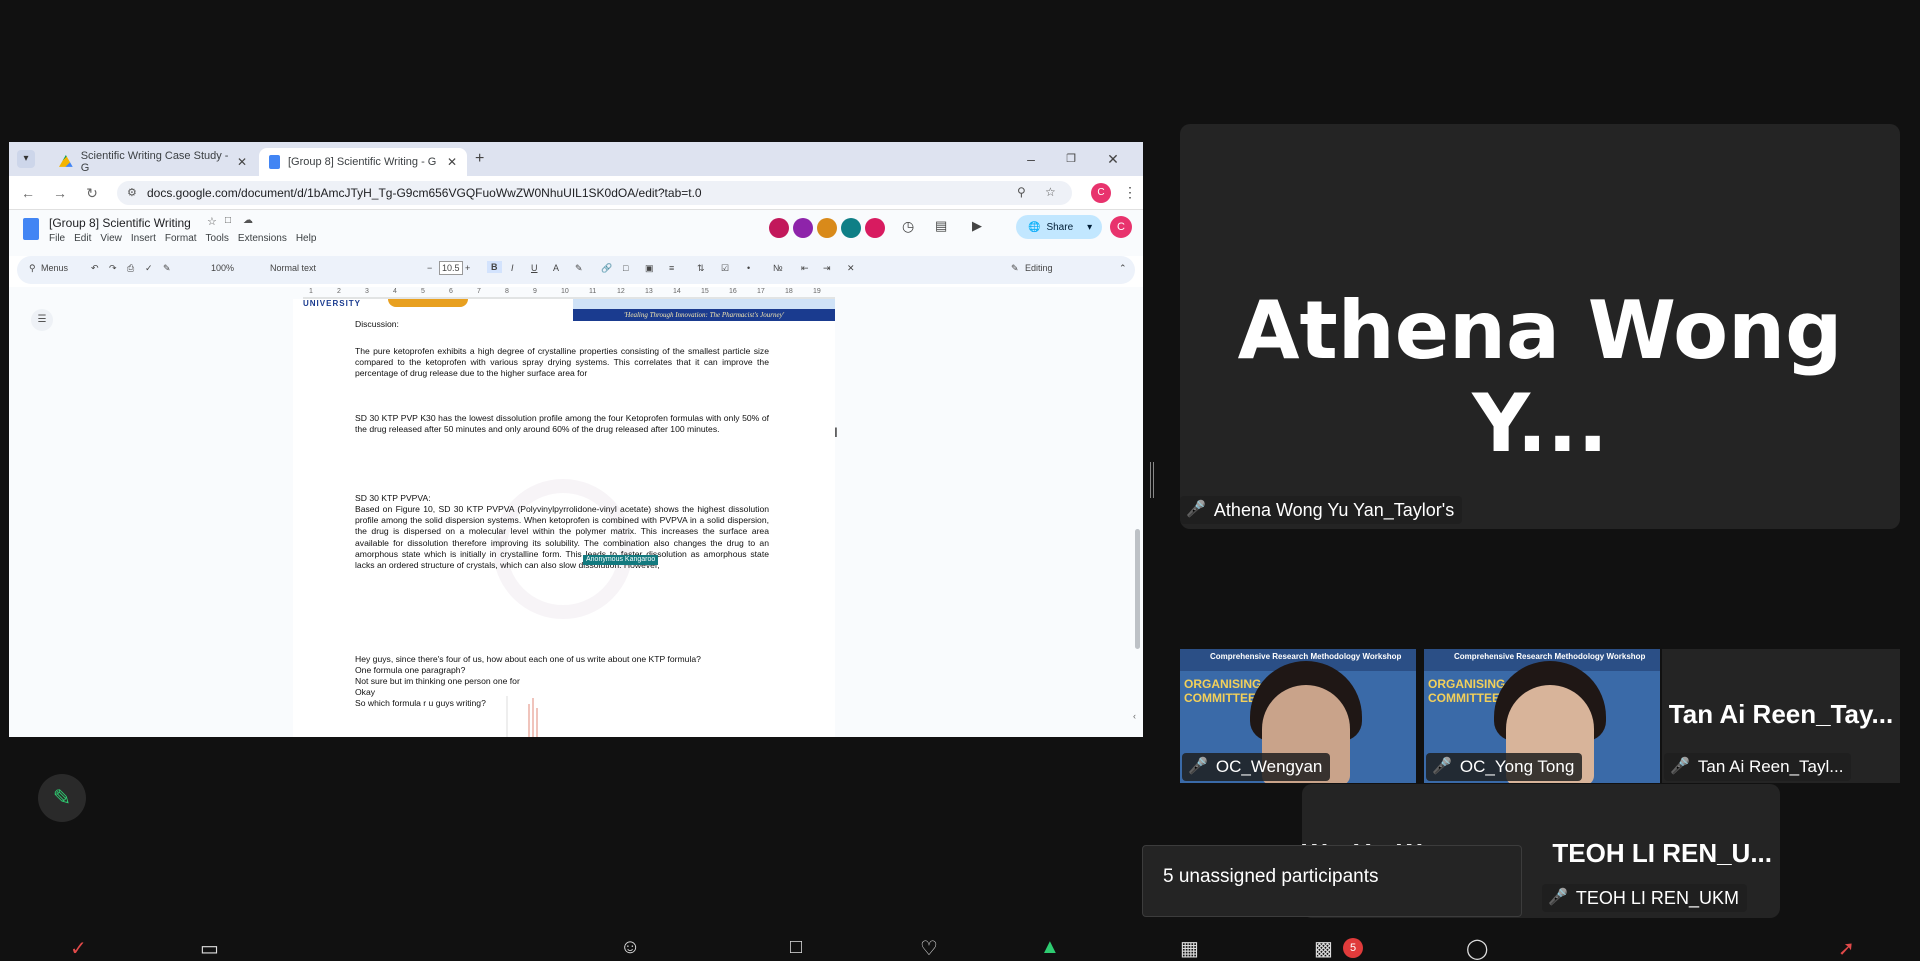  I want to click on increase-font-icon: +, so click(467, 268).